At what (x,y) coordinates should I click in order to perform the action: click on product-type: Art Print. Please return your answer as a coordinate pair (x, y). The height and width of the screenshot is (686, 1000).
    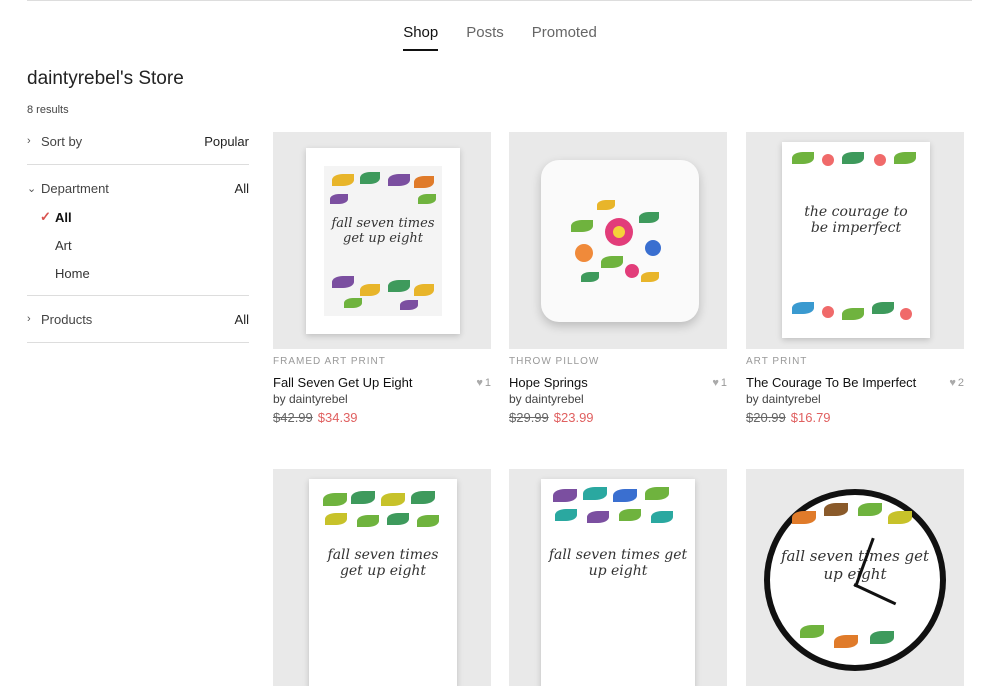
    Looking at the image, I should click on (777, 361).